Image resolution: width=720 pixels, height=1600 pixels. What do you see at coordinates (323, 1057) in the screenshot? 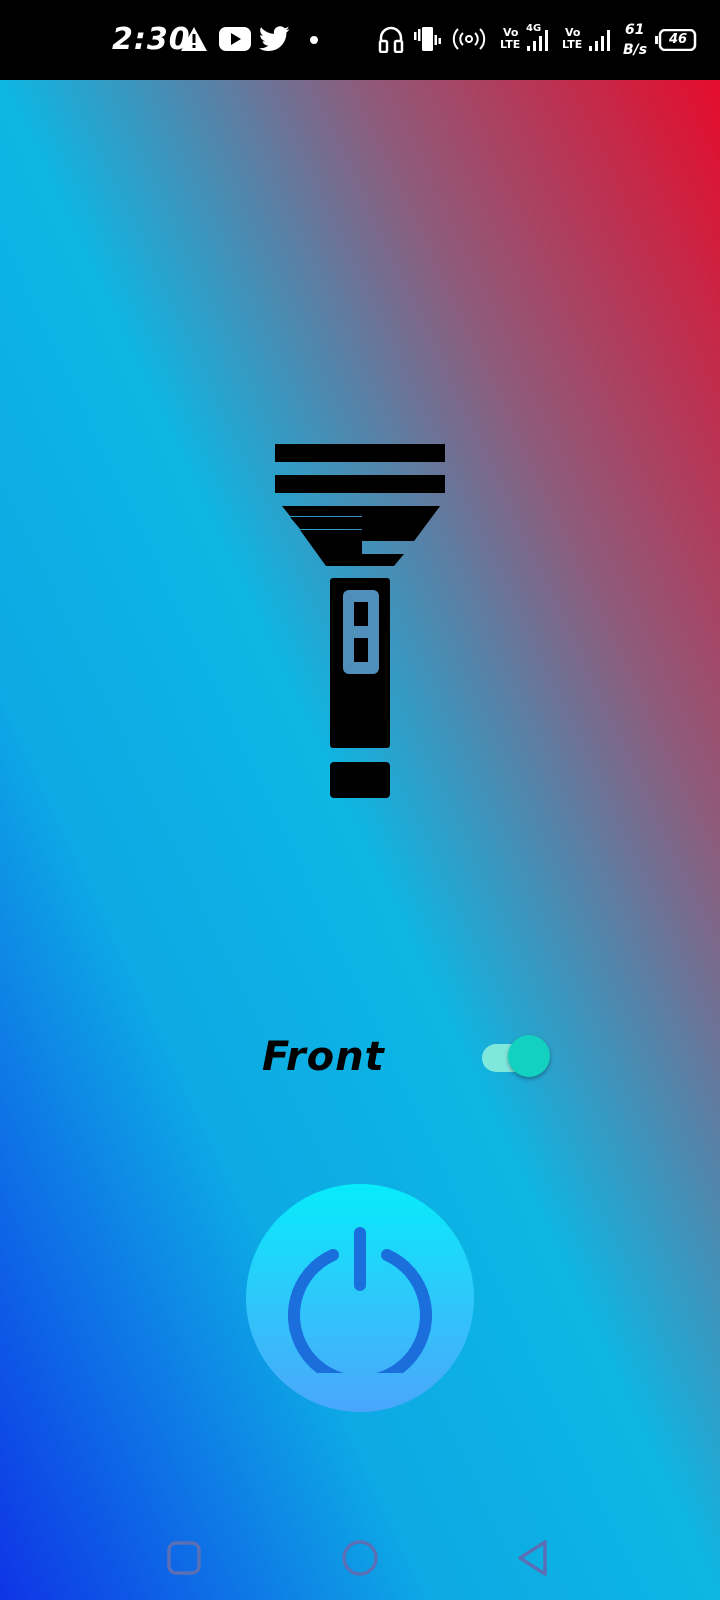
I see `camera-toggle-label: Front` at bounding box center [323, 1057].